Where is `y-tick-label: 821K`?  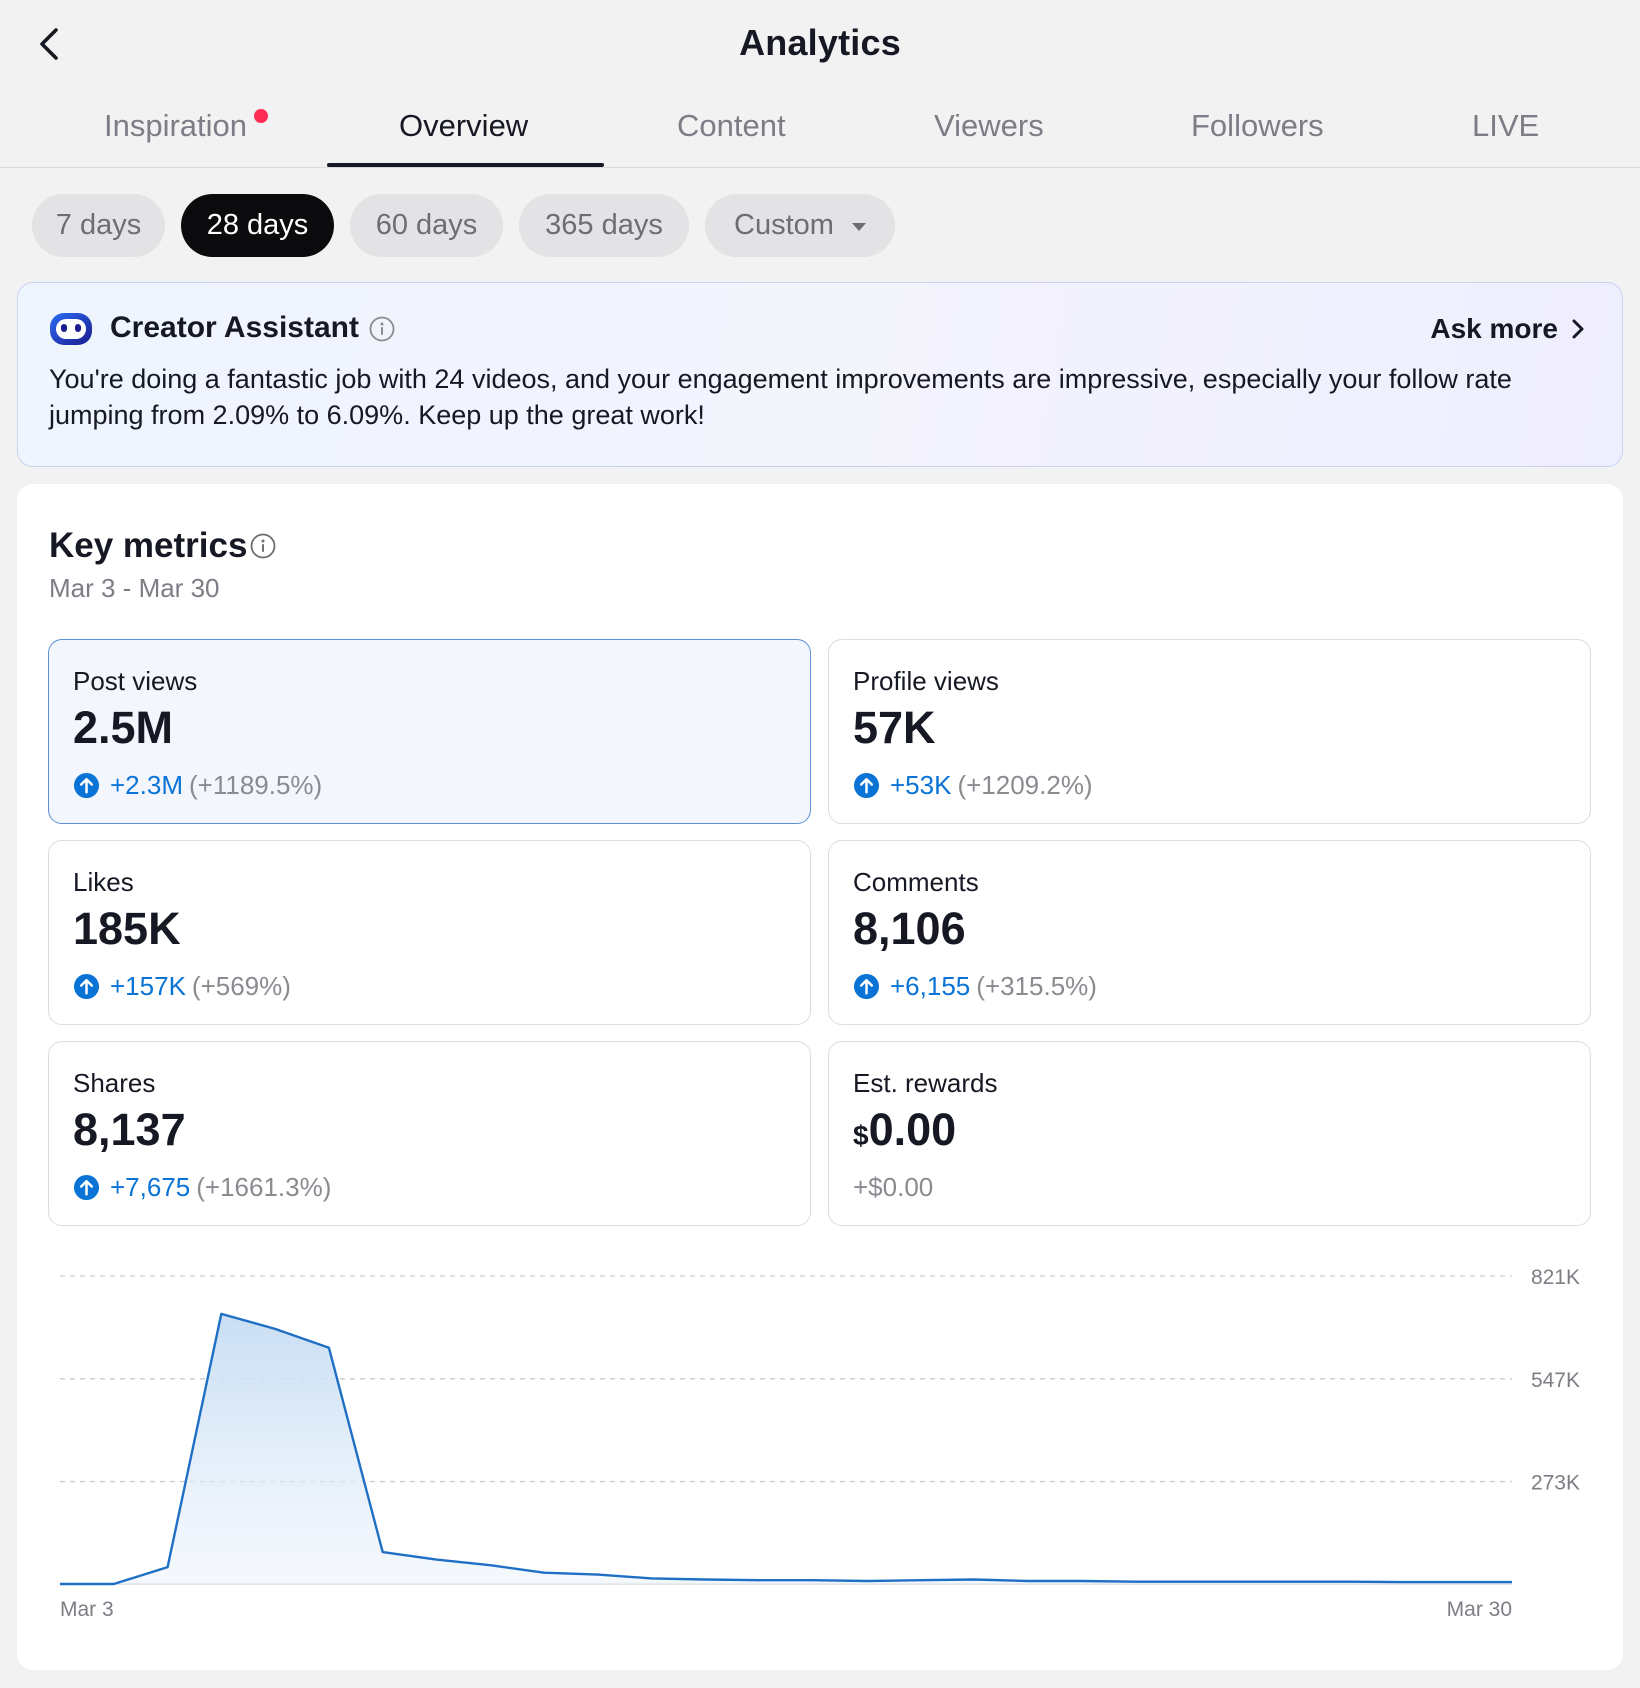 y-tick-label: 821K is located at coordinates (1555, 1277).